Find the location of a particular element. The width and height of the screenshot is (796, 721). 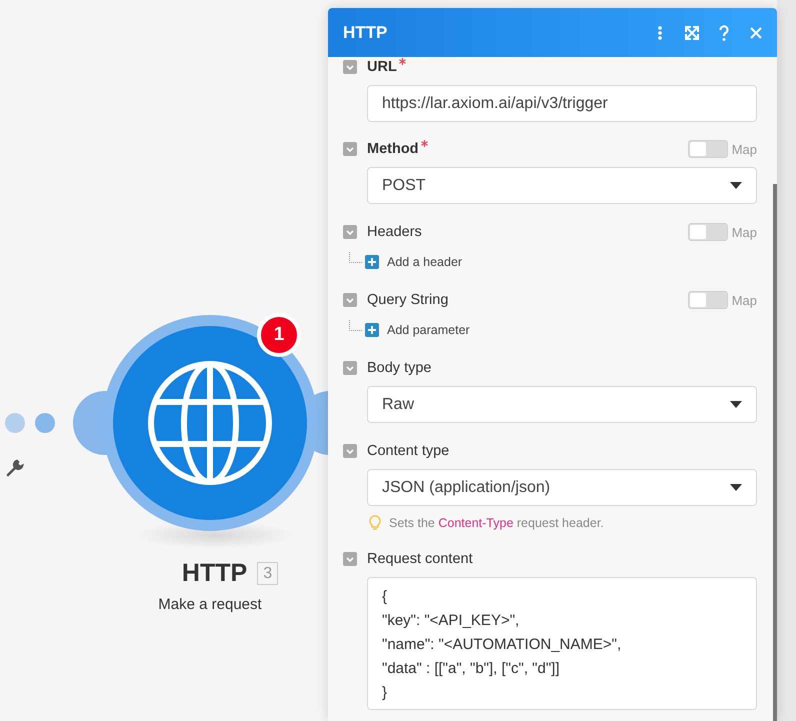

scrollbar is located at coordinates (775, 452).